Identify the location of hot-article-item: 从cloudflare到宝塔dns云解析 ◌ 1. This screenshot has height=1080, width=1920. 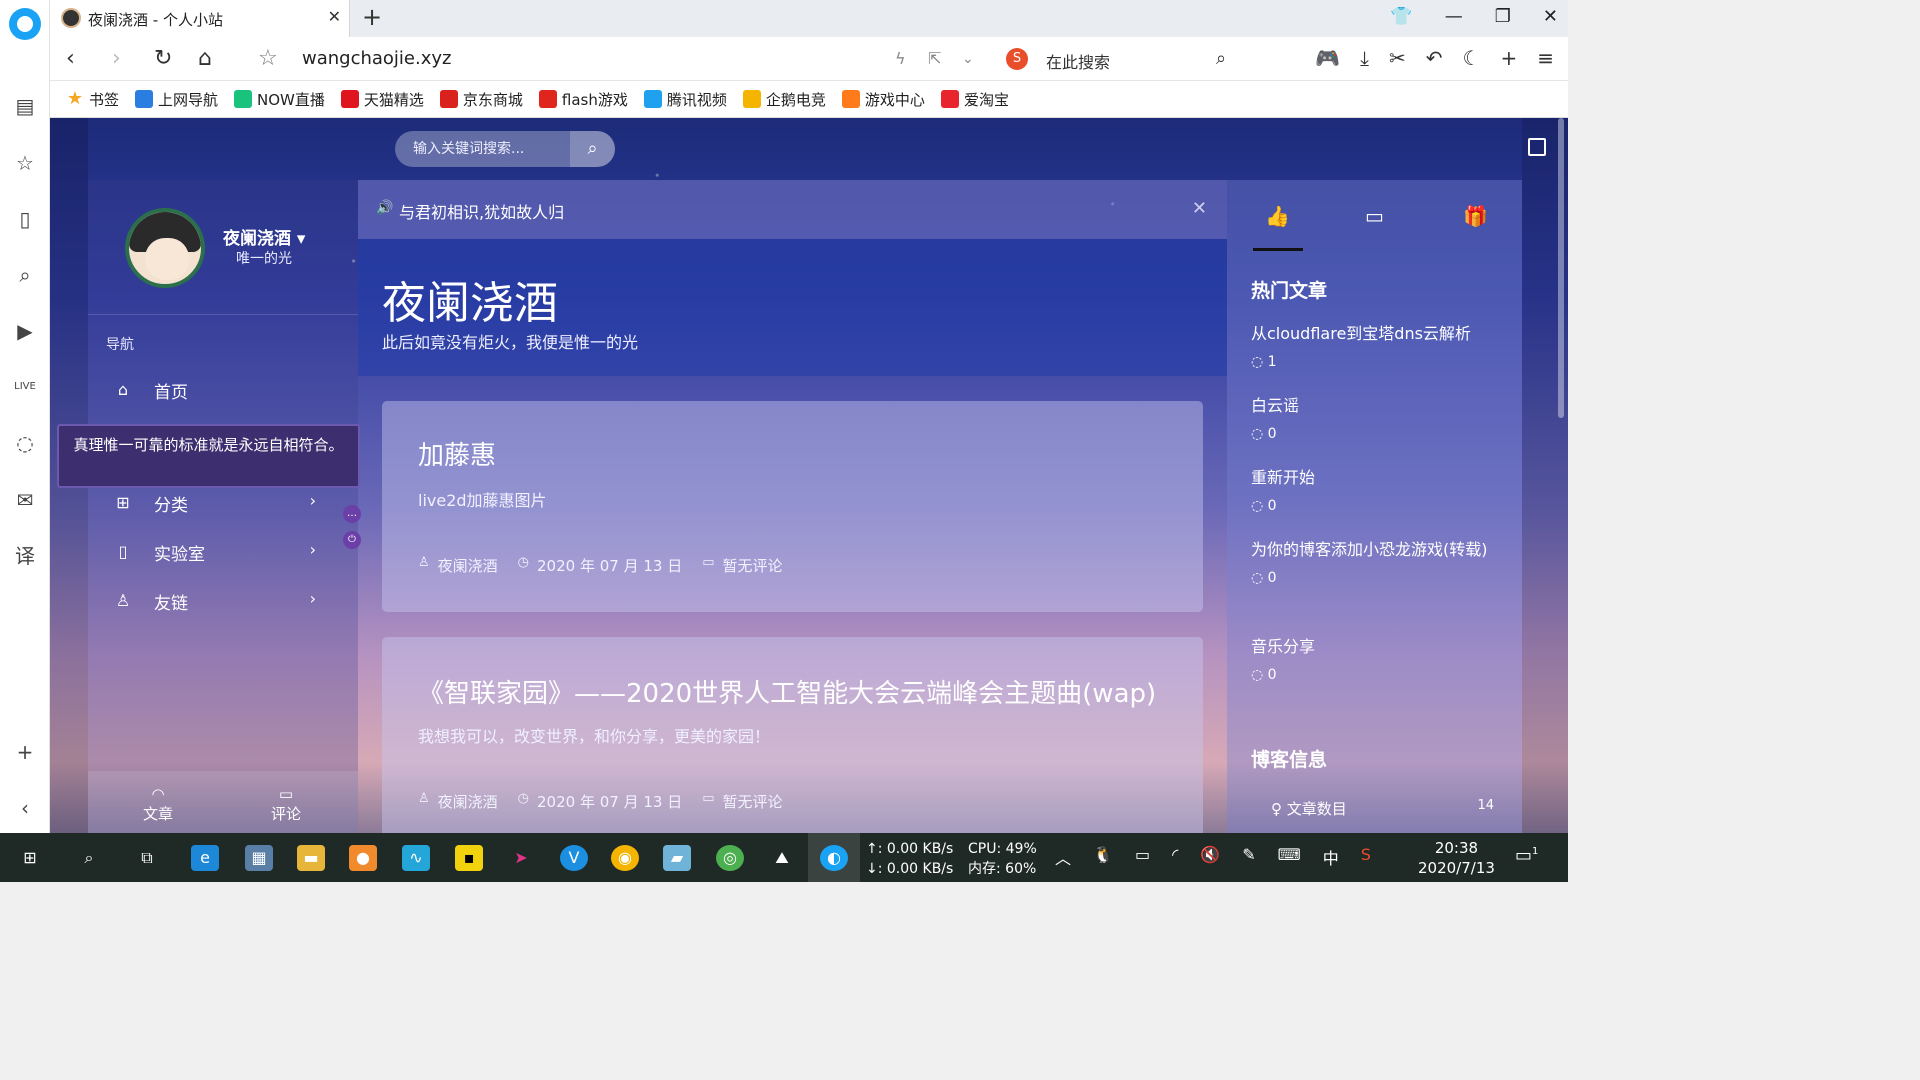
(1376, 348).